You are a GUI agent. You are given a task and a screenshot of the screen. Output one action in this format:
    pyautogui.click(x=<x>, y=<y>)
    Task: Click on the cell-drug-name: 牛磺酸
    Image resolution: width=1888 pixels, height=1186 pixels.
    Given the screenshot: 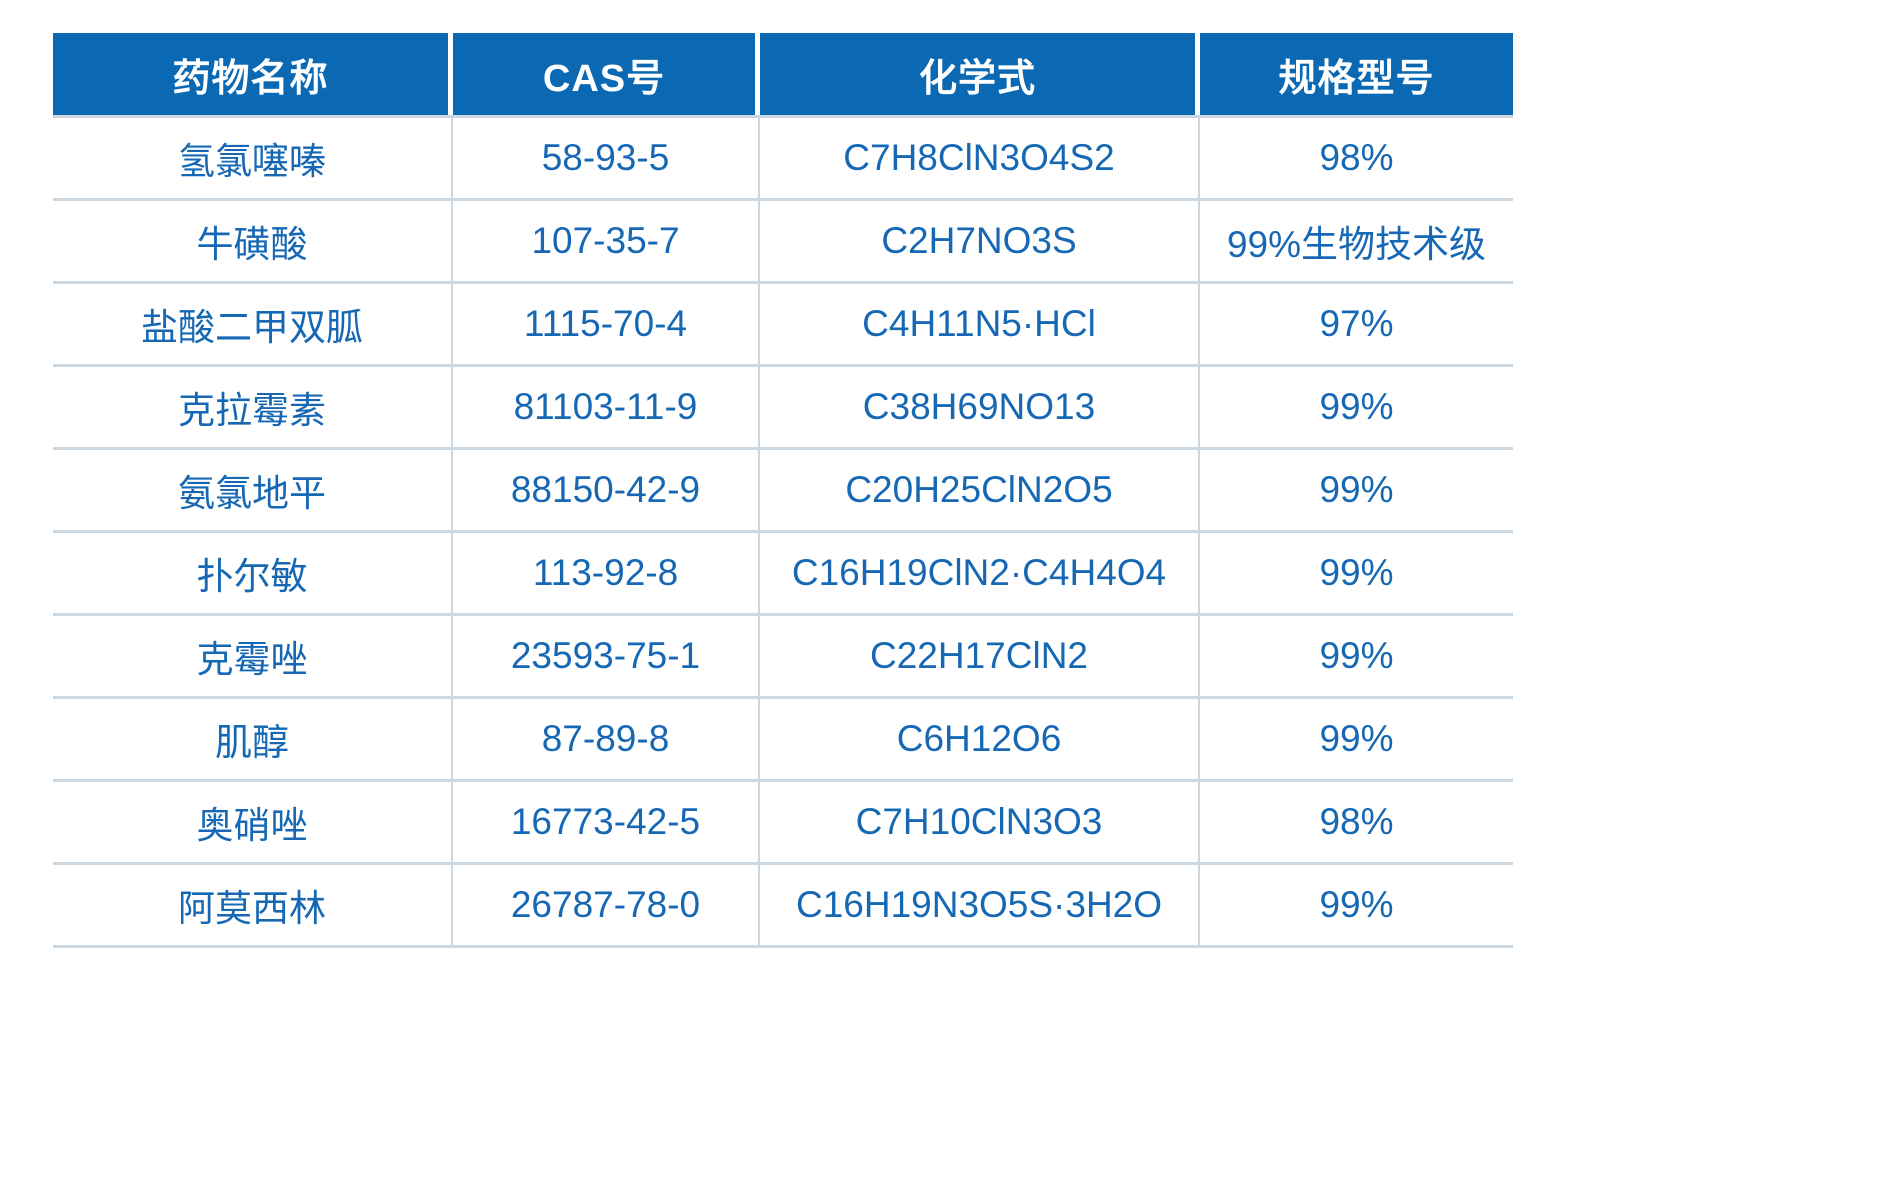 What is the action you would take?
    pyautogui.click(x=253, y=242)
    